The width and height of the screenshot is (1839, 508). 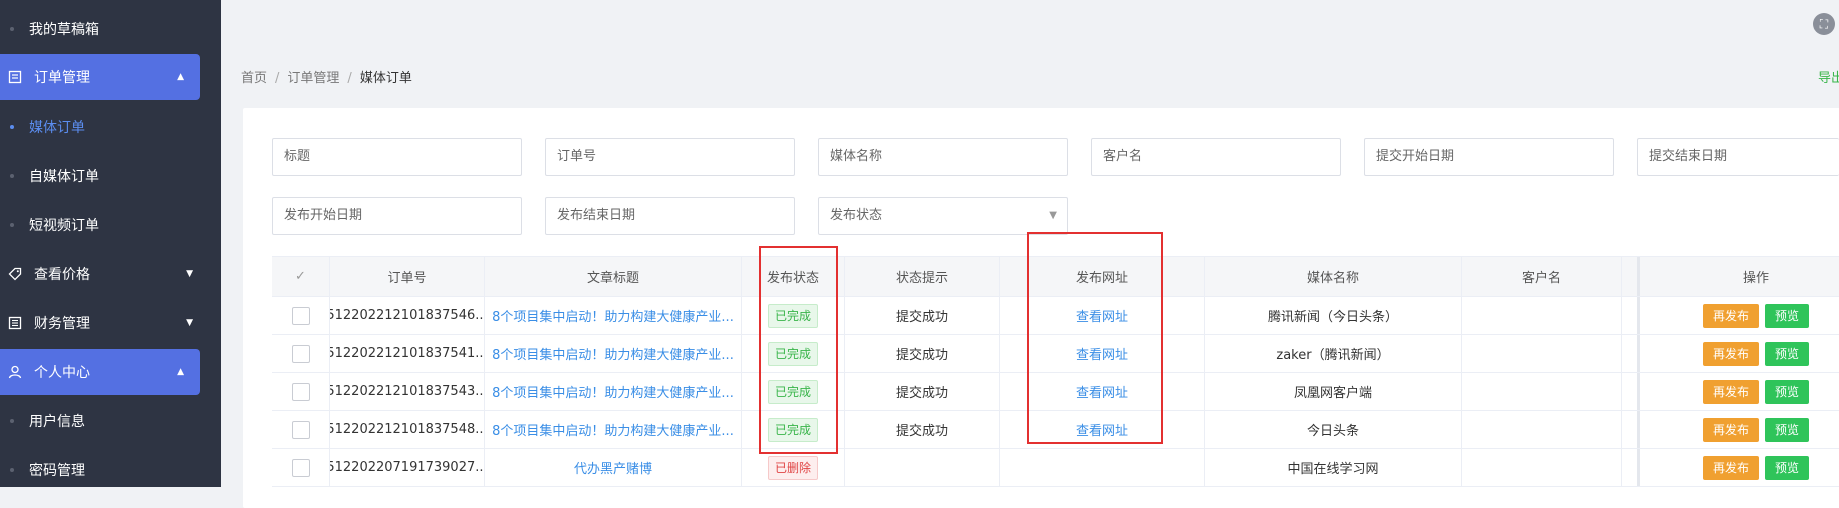 I want to click on view-url-link, so click(x=1102, y=467).